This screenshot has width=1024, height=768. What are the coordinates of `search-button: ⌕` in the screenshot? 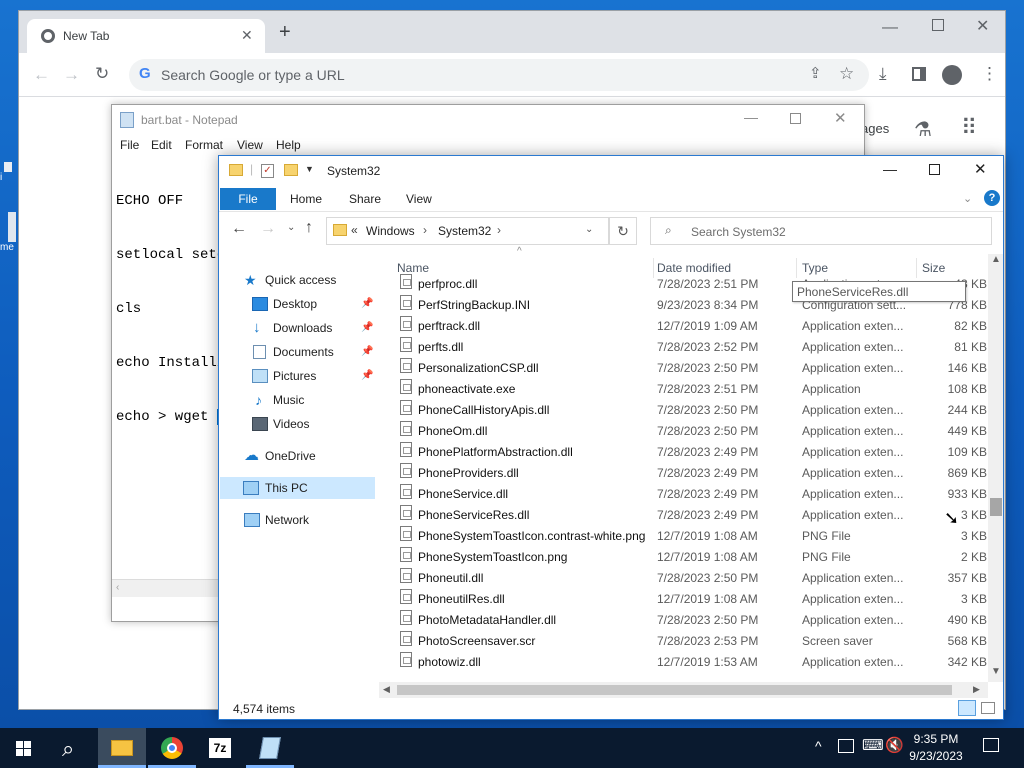 It's located at (72, 748).